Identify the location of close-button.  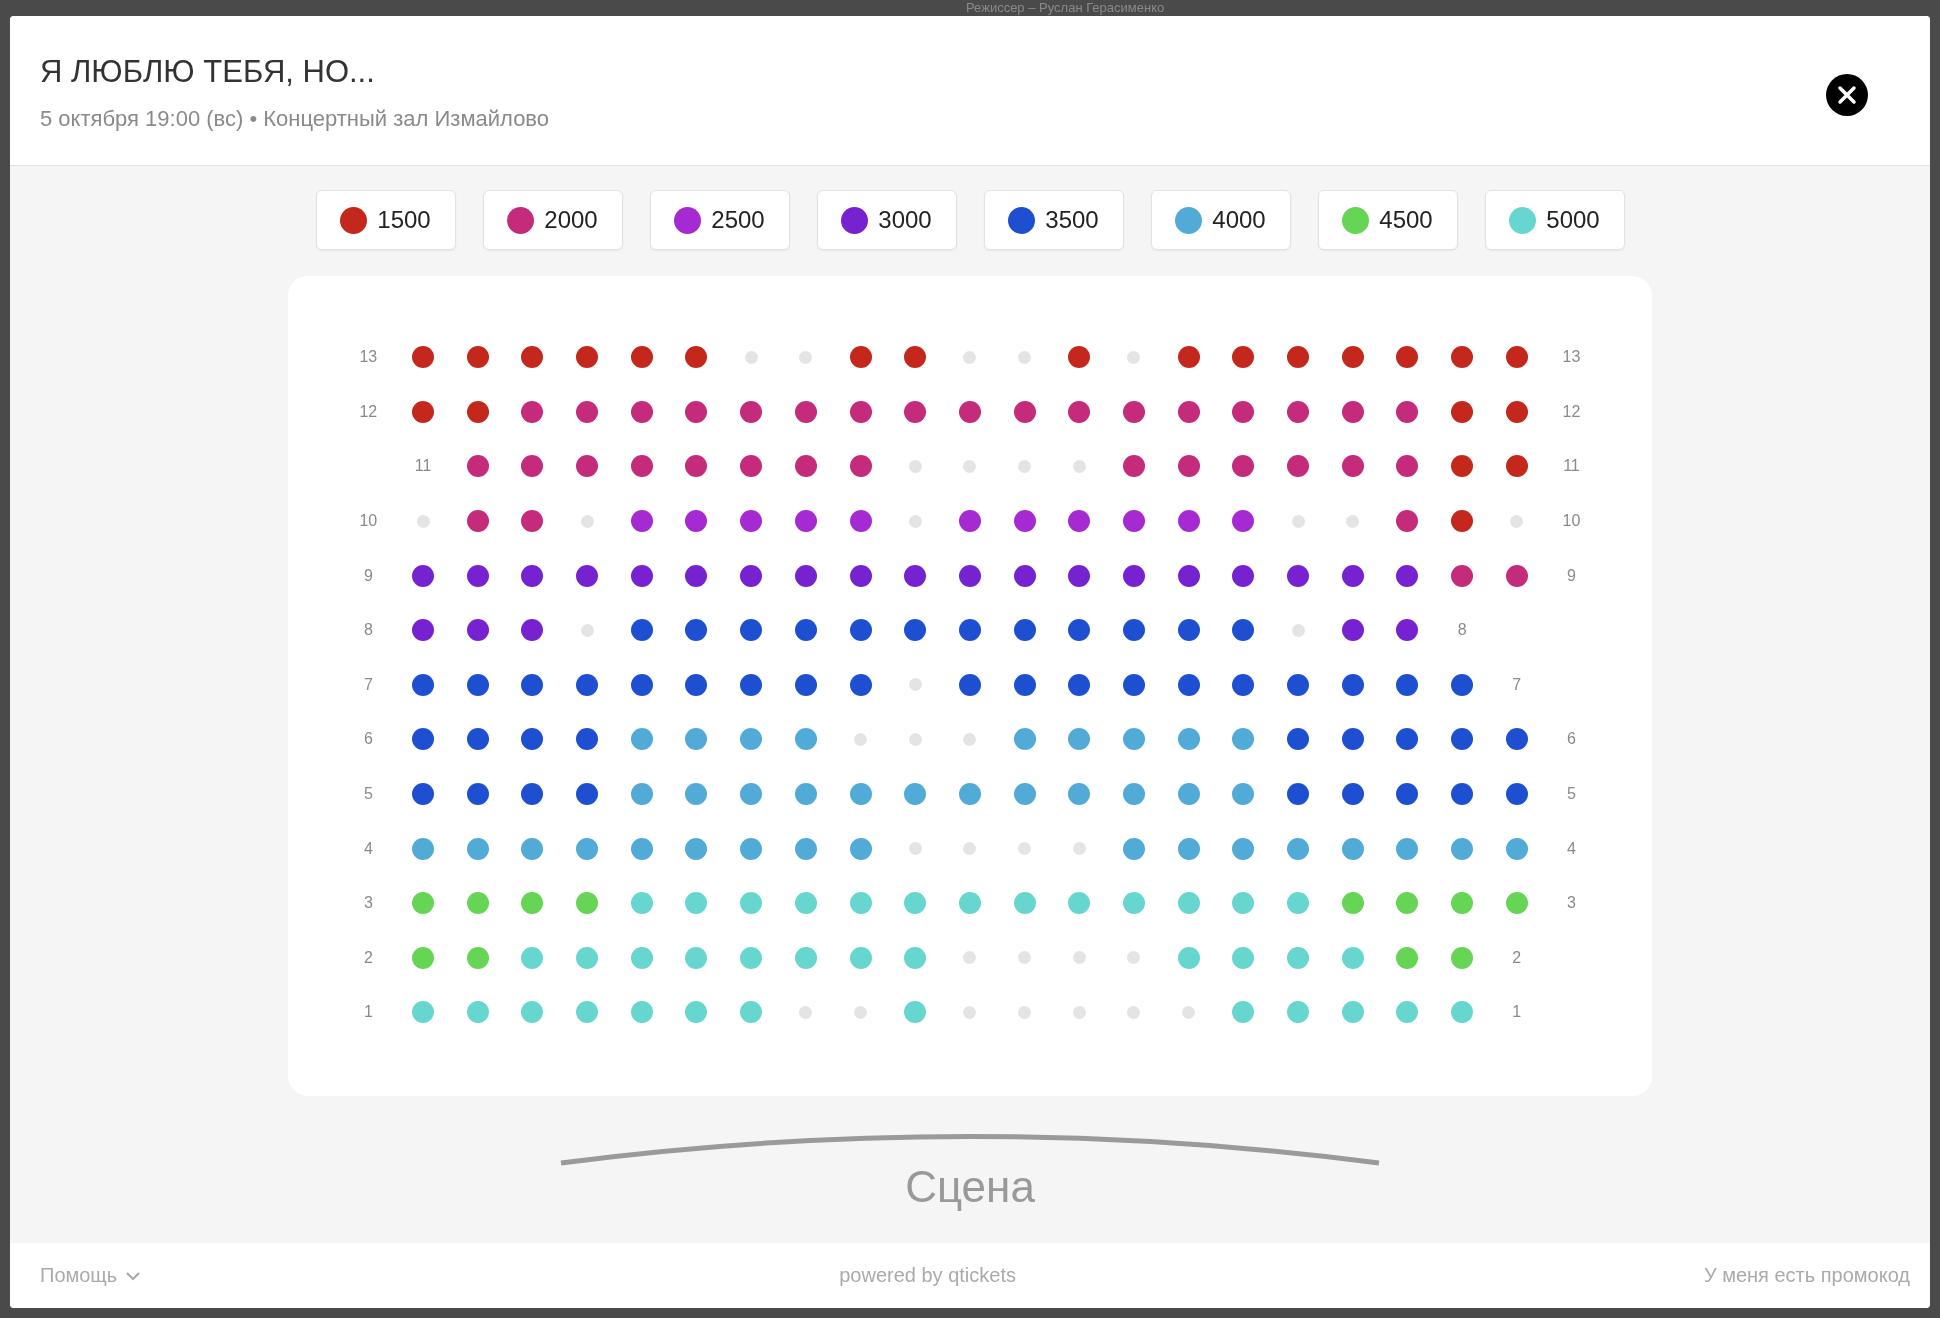
(1847, 95).